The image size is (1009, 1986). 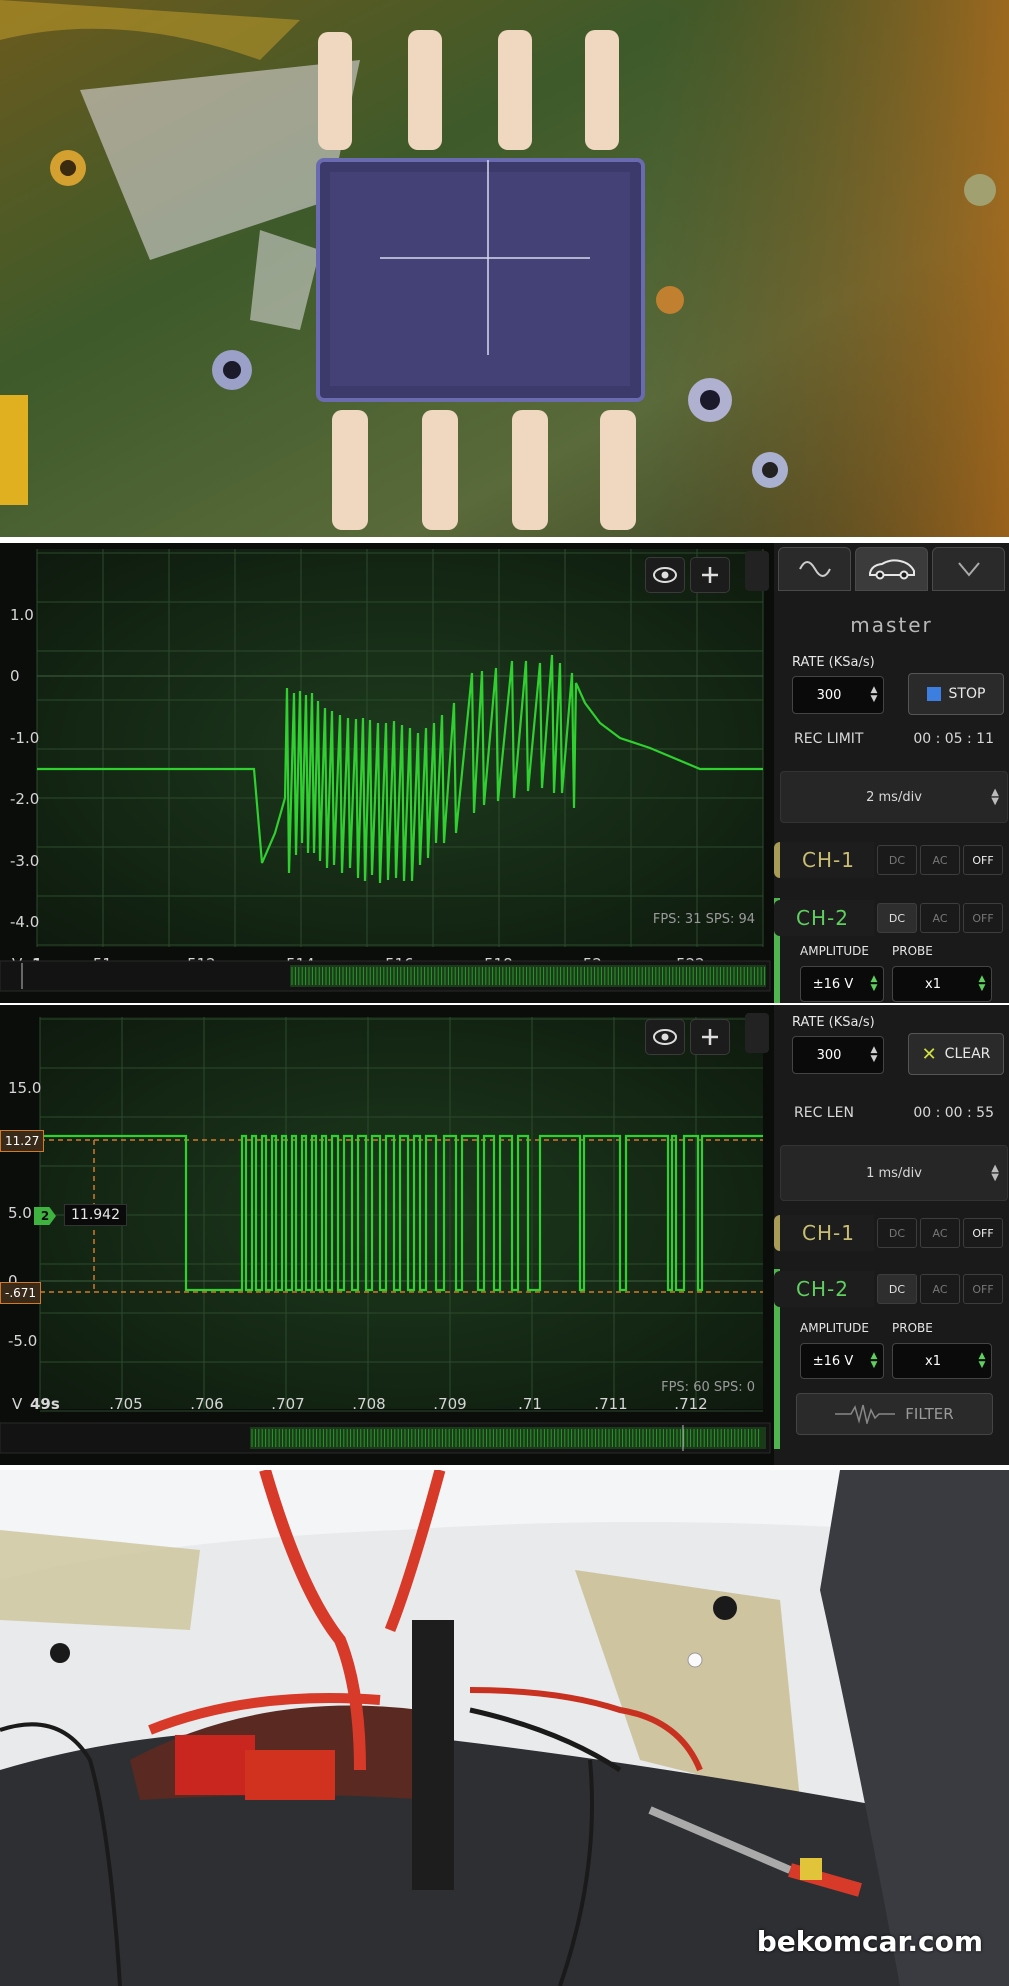 What do you see at coordinates (891, 625) in the screenshot?
I see `panel-title: master` at bounding box center [891, 625].